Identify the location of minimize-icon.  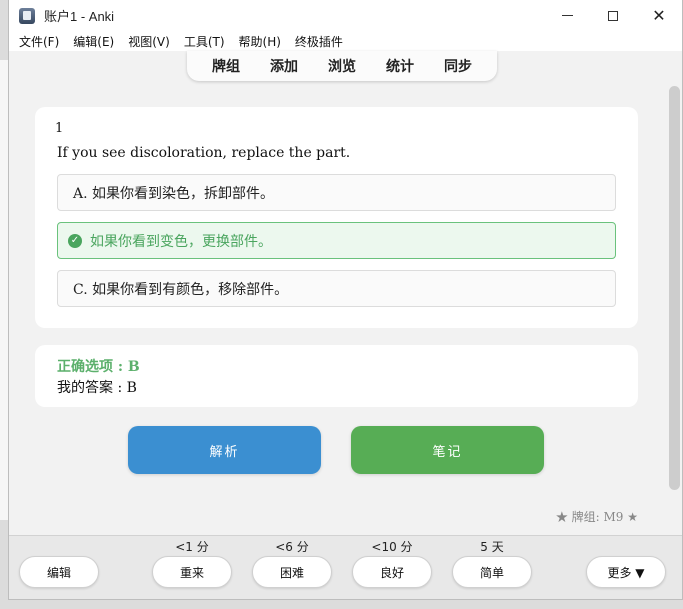
(567, 15).